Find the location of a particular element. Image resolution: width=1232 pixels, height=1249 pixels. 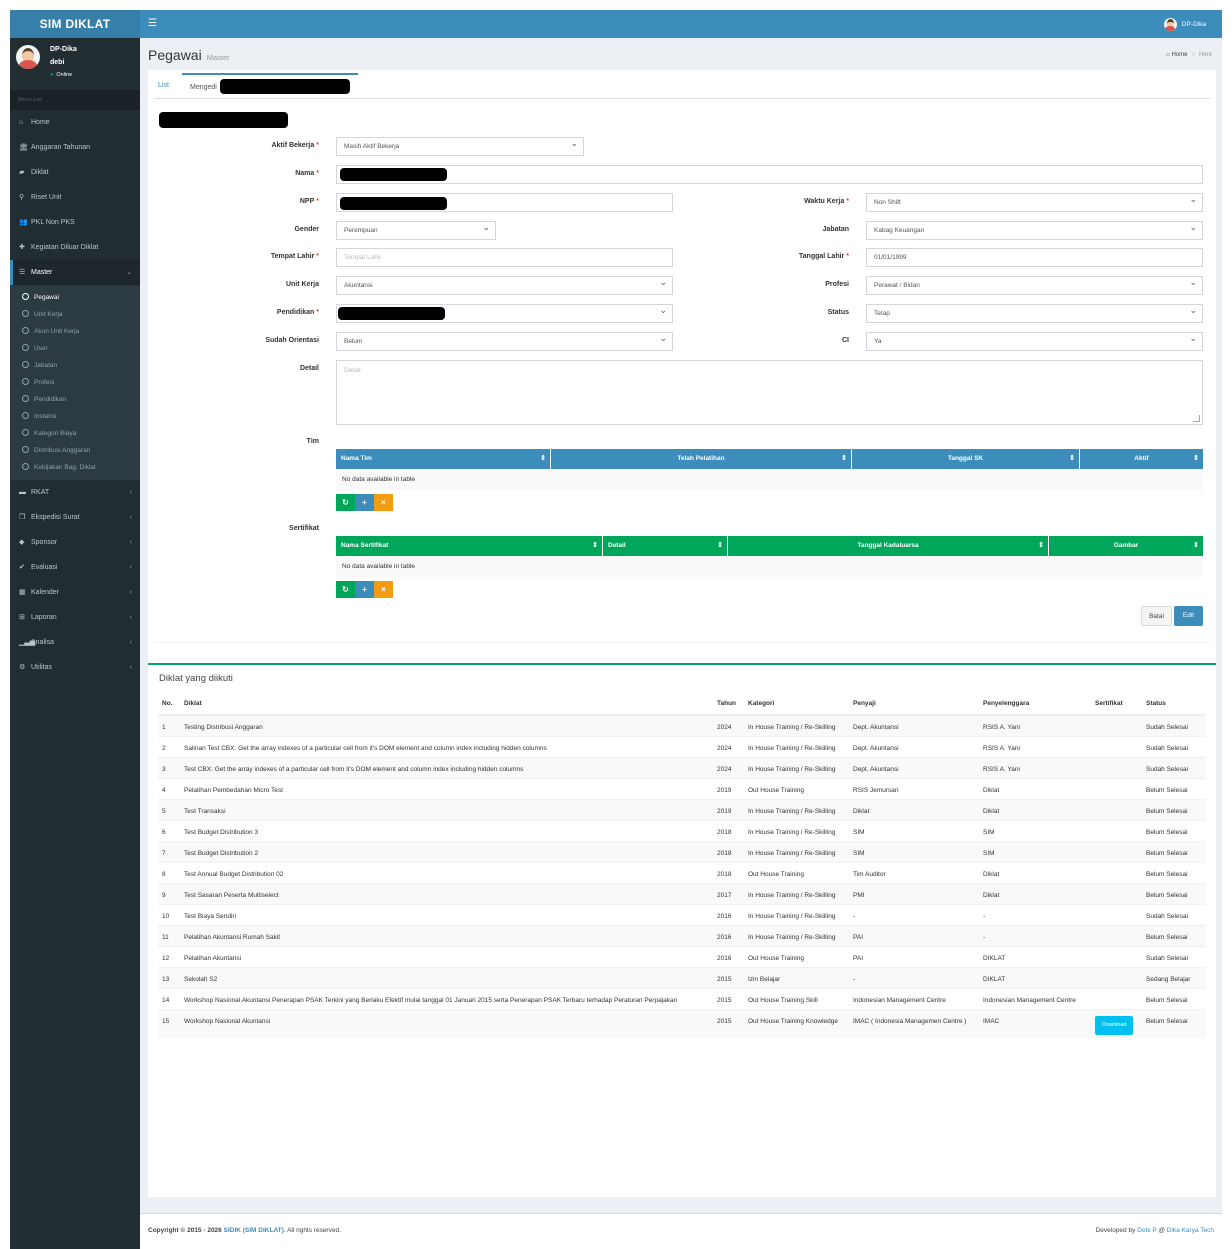

status-label: Status is located at coordinates (838, 312).